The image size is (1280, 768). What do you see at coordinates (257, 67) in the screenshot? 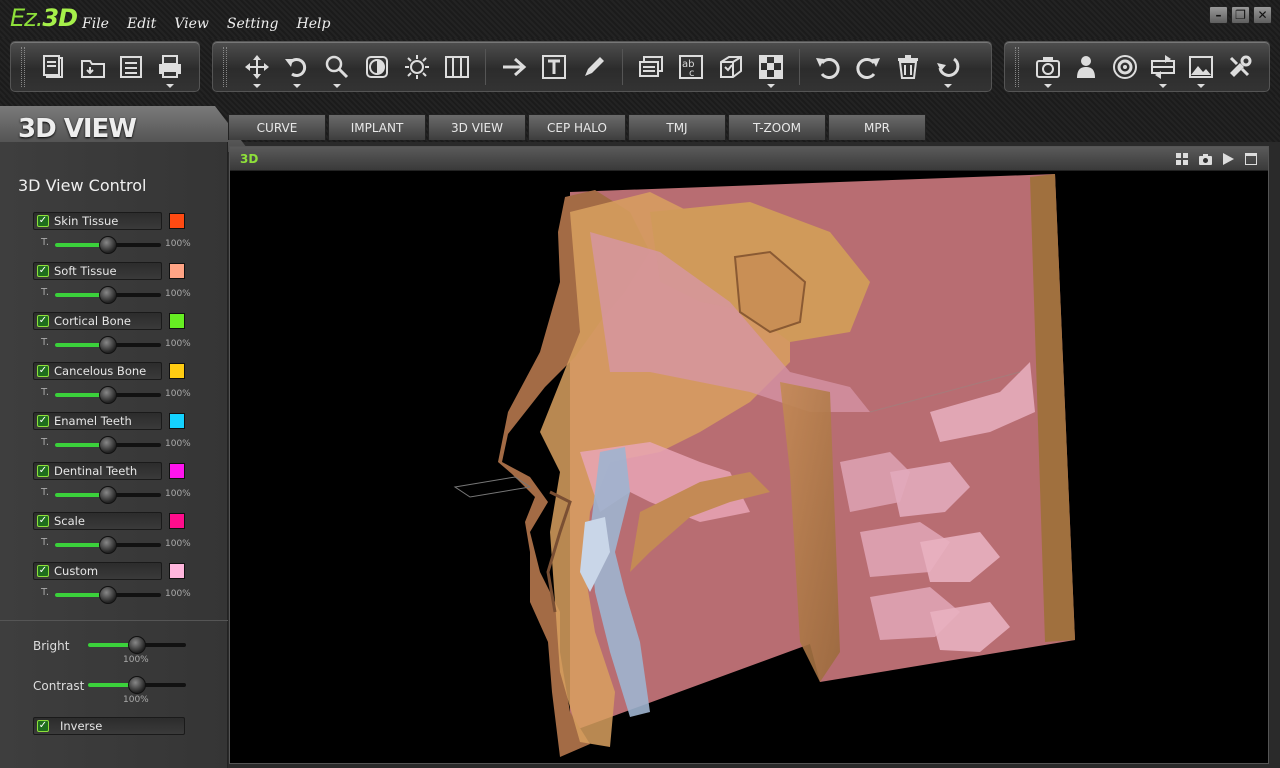
I see `move-button` at bounding box center [257, 67].